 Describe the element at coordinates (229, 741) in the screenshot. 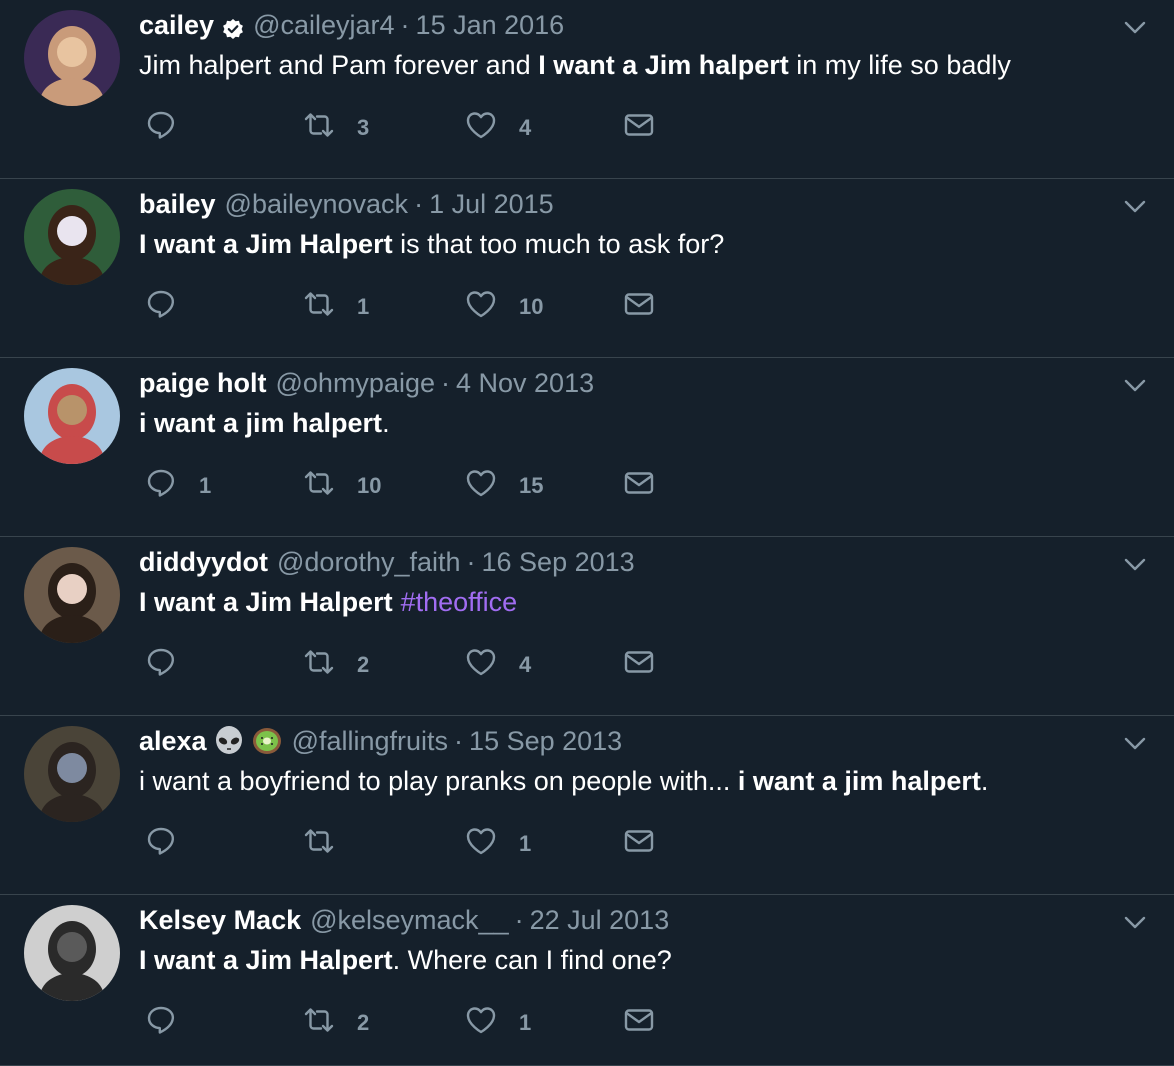

I see `alien-emoji` at that location.